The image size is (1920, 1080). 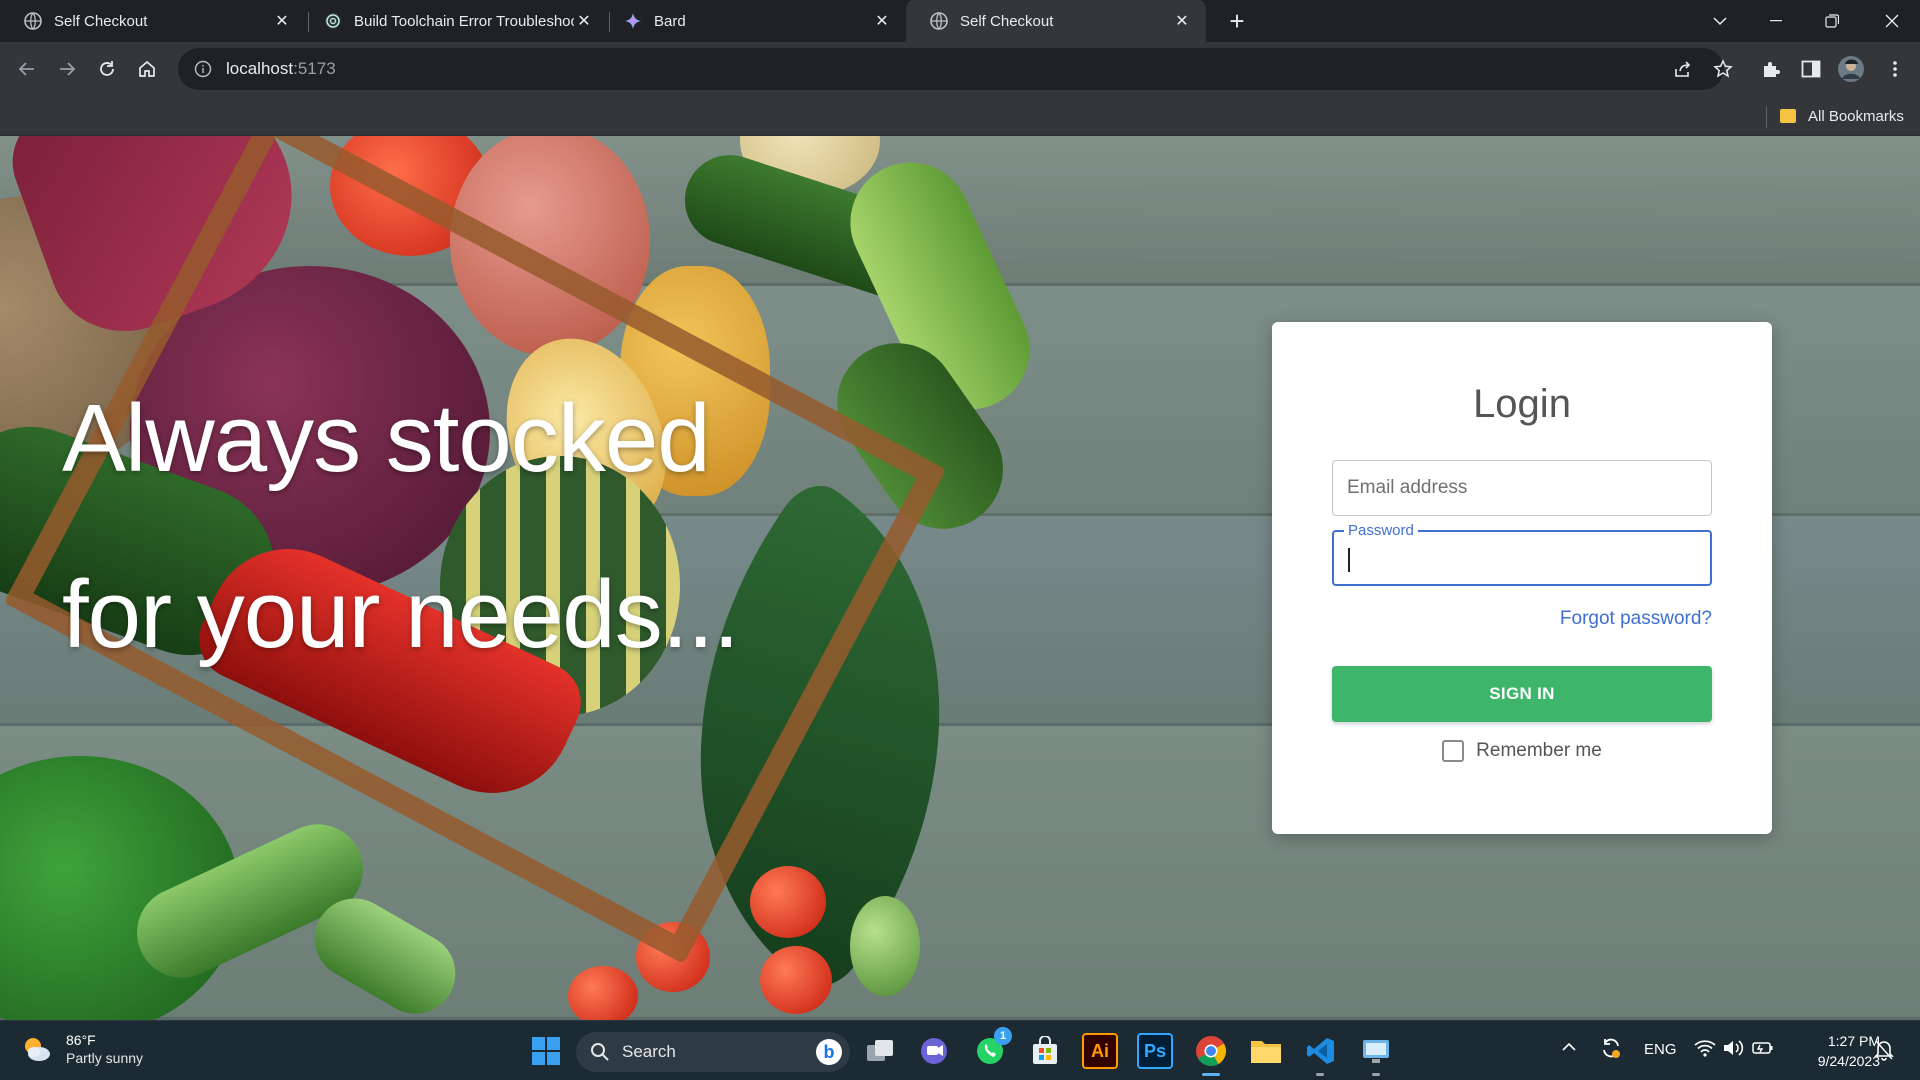 What do you see at coordinates (1723, 69) in the screenshot?
I see `bookmark-star-icon` at bounding box center [1723, 69].